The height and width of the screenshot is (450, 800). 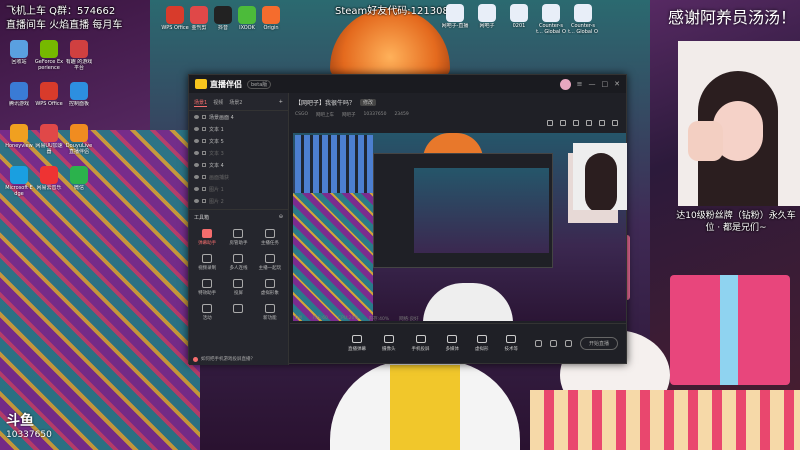 I want to click on desktop_icons-icon-4: WPS Office, so click(x=49, y=97).